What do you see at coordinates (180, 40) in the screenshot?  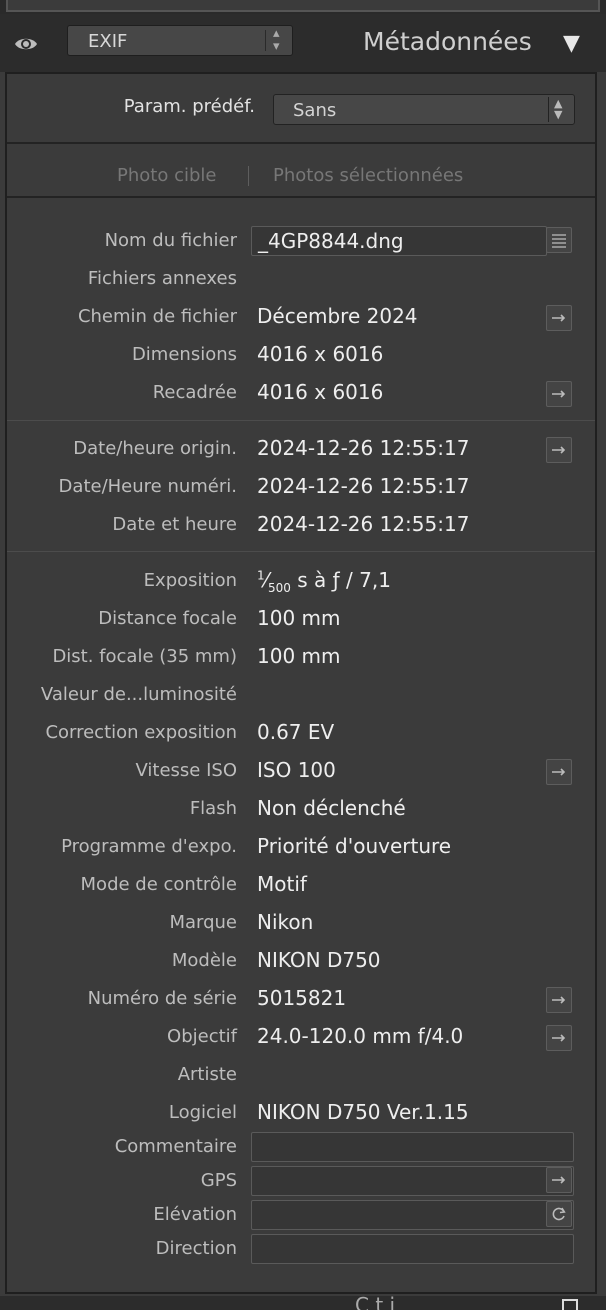 I see `metadata-mode-select: EXIF ▴ ▾` at bounding box center [180, 40].